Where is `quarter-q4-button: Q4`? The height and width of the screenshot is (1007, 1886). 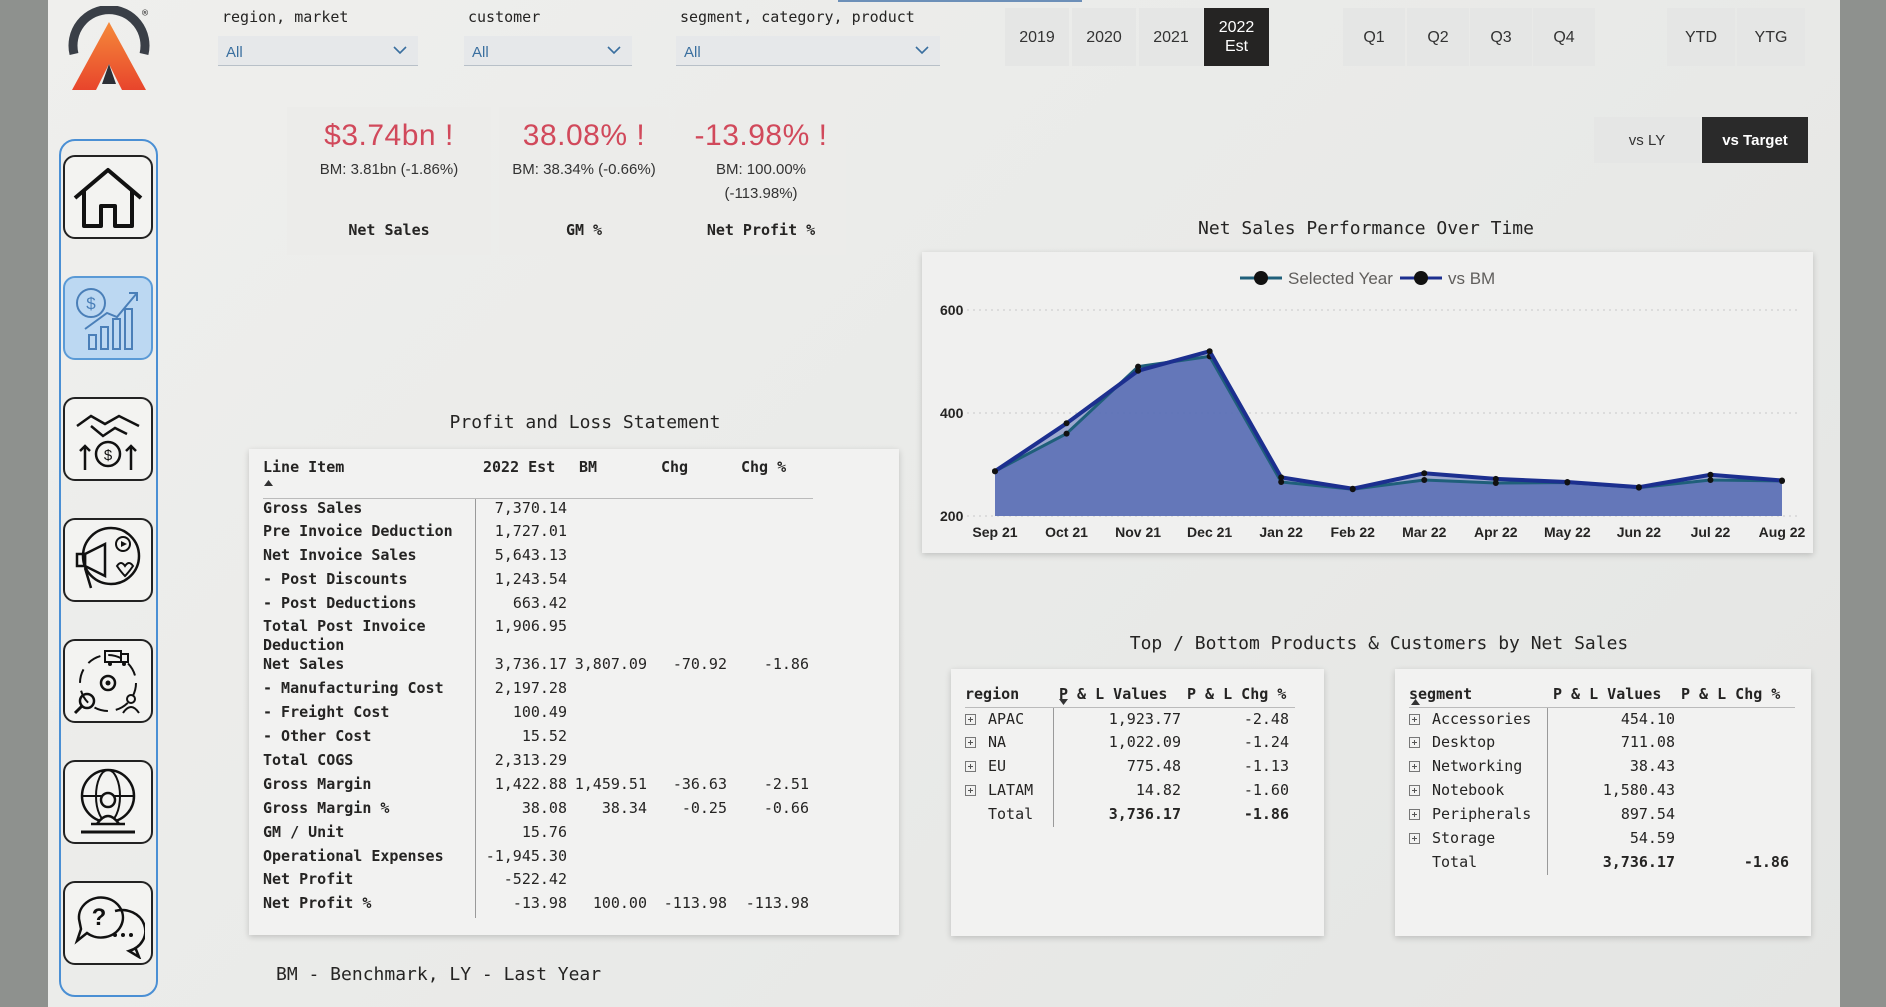
quarter-q4-button: Q4 is located at coordinates (1564, 37).